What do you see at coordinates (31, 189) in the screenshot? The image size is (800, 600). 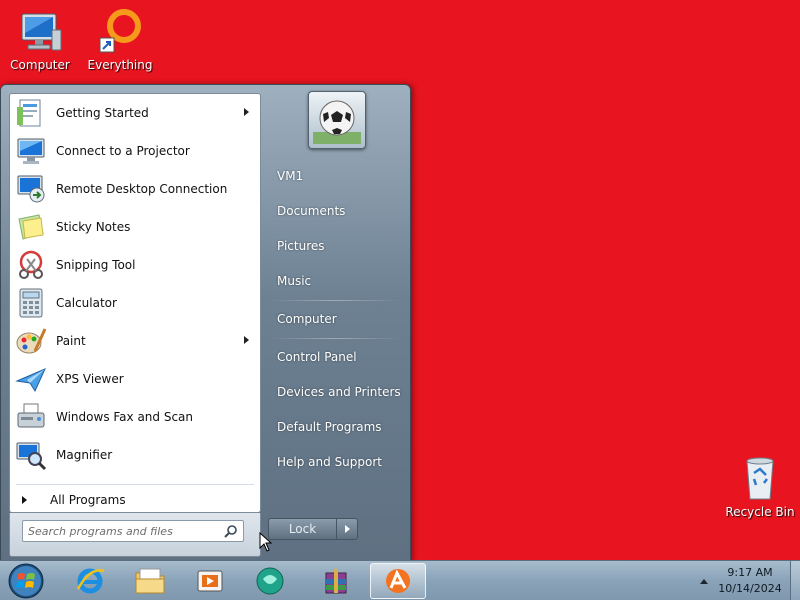 I see `remote-desktop-icon` at bounding box center [31, 189].